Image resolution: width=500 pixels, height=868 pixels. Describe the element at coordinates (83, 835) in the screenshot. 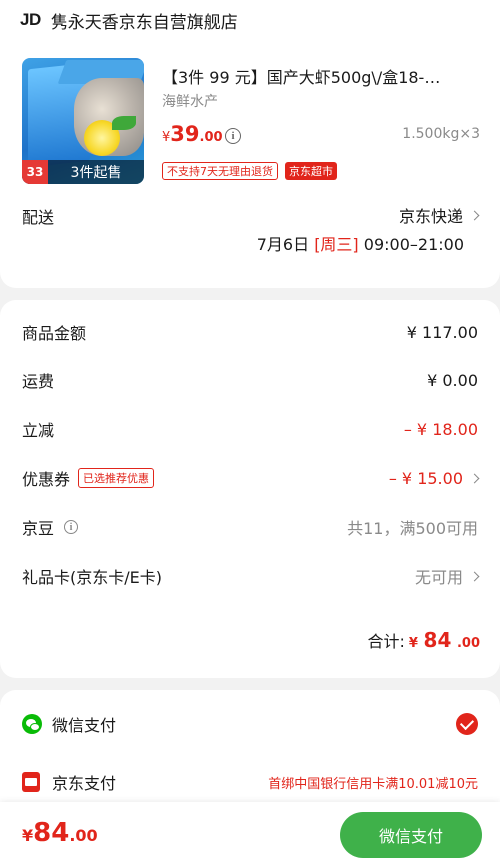

I see `checkout-decimal: .00` at that location.